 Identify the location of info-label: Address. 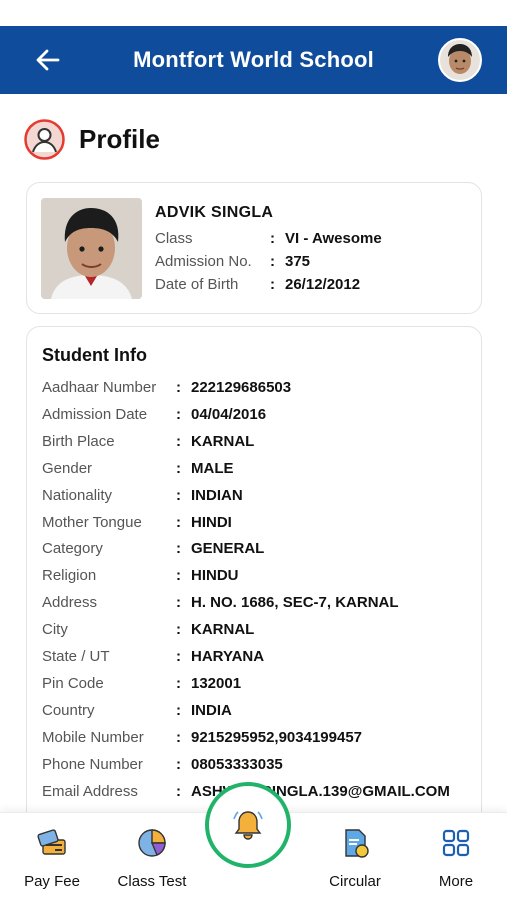
(70, 603).